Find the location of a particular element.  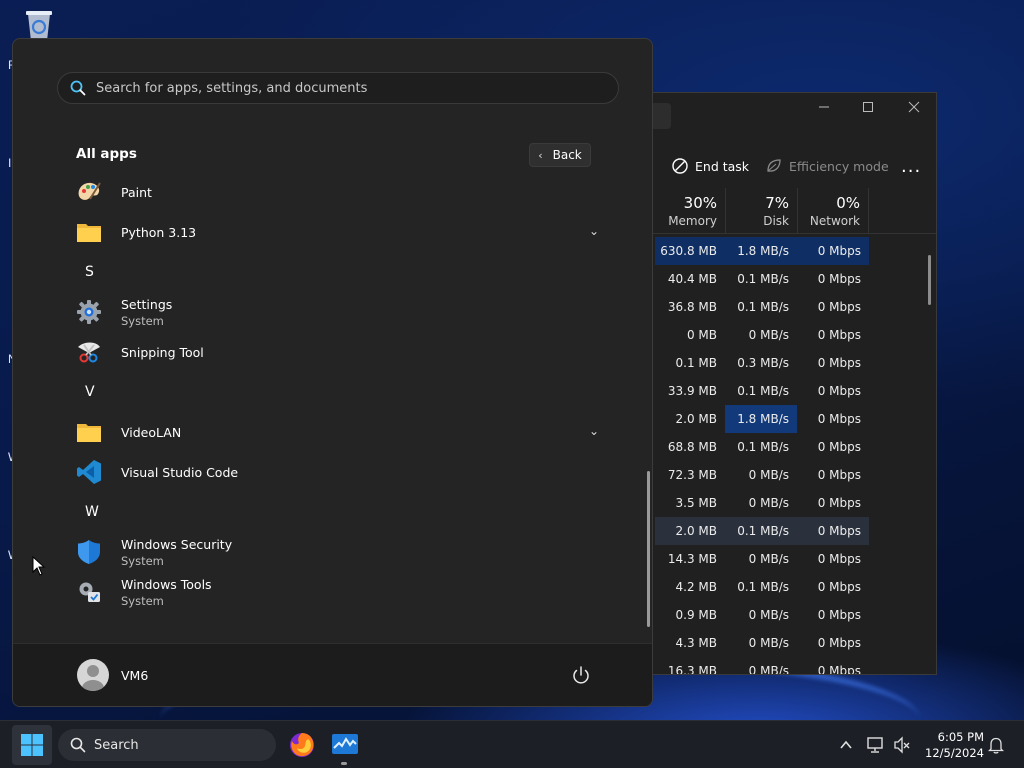

user-avatar-icon is located at coordinates (93, 675).